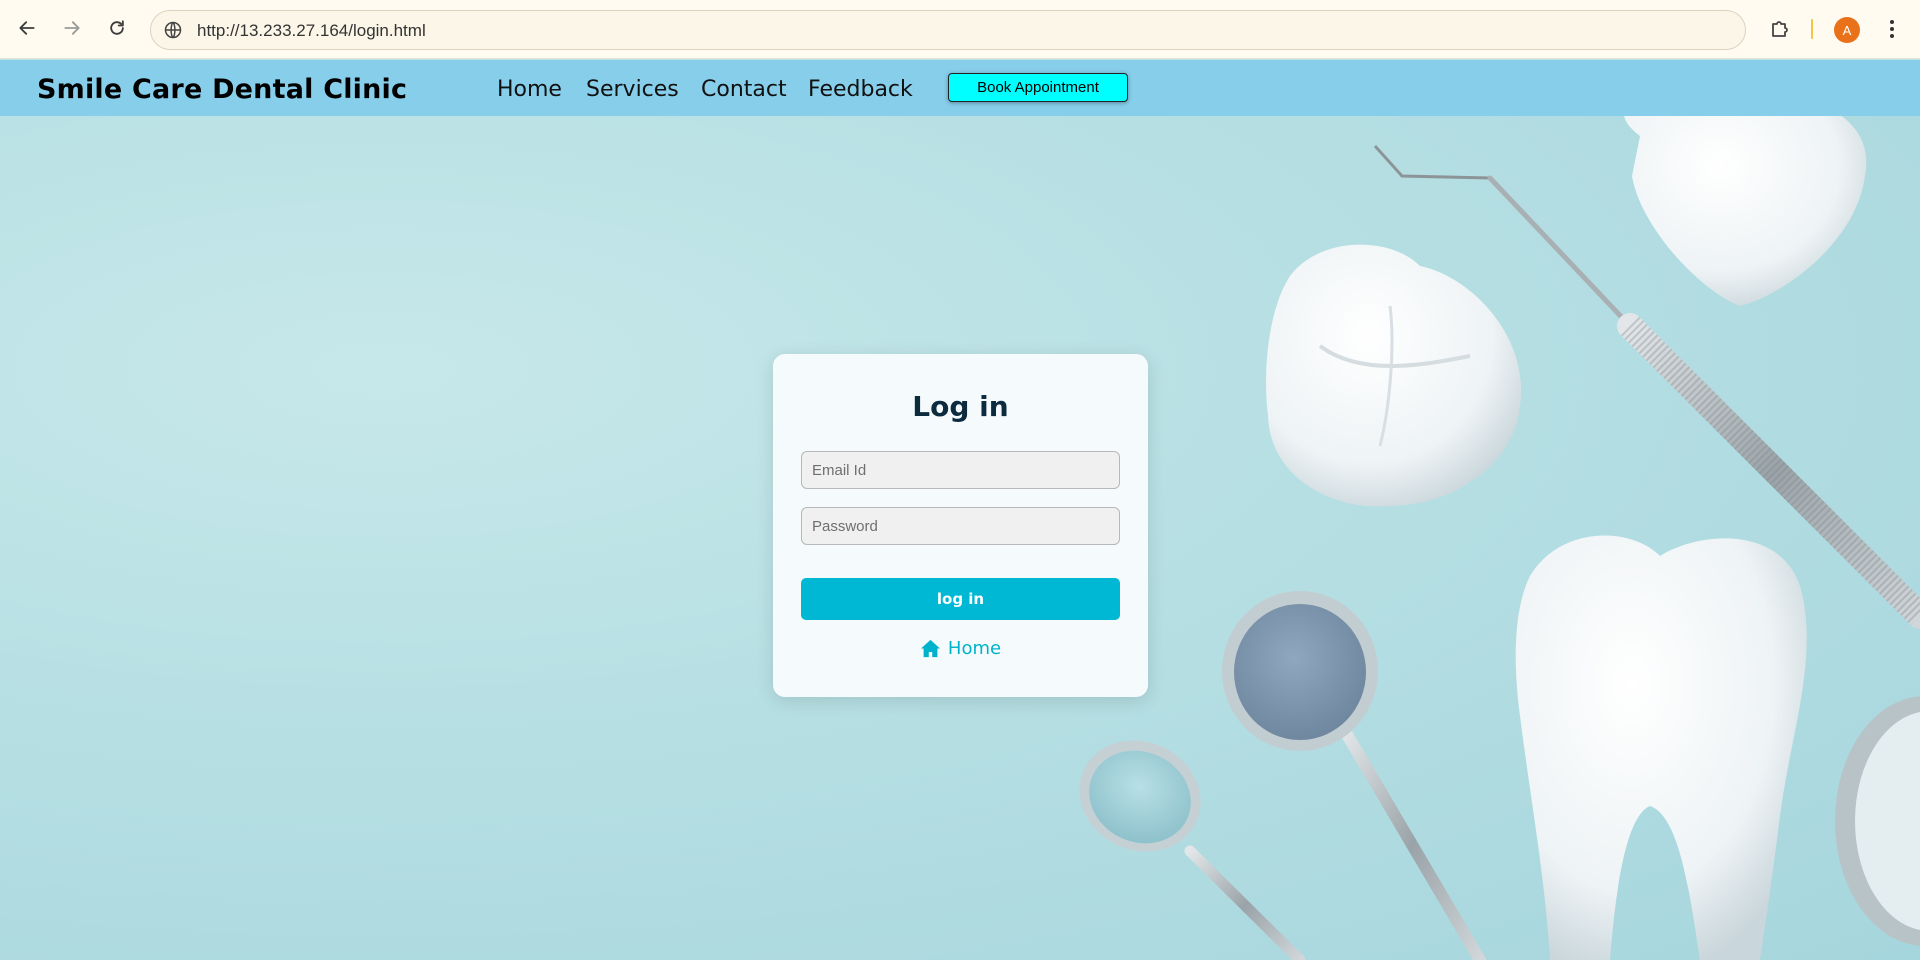 Image resolution: width=1920 pixels, height=960 pixels. I want to click on browser-toolbar: http://13.233.27.164/login.html A, so click(960, 29).